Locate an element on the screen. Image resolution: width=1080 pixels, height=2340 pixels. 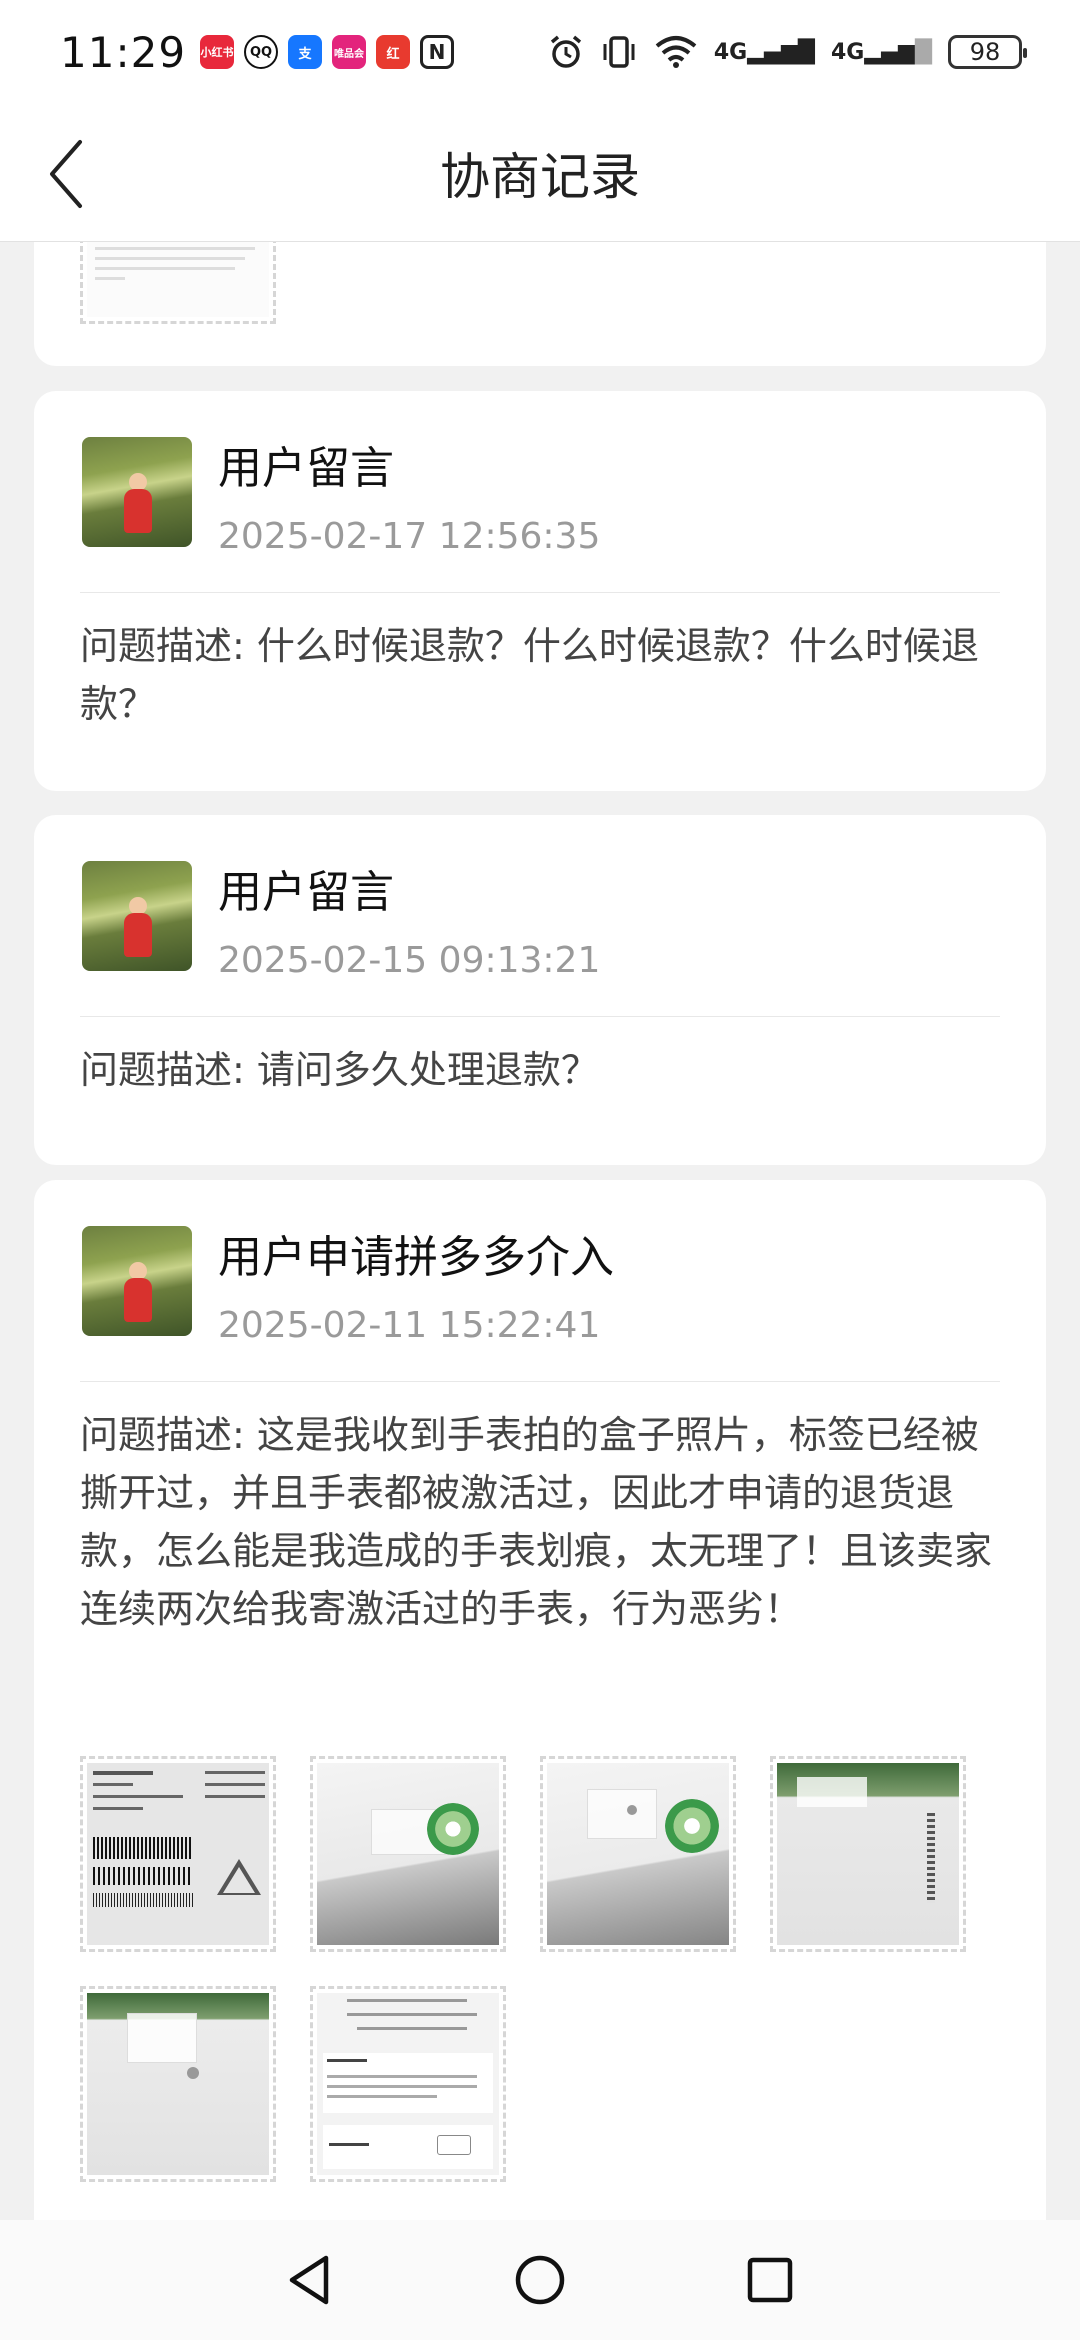
record-card: 用户留言 2025-02-15 09:13:21 问题描述: 请问多久处理退款？ is located at coordinates (540, 990).